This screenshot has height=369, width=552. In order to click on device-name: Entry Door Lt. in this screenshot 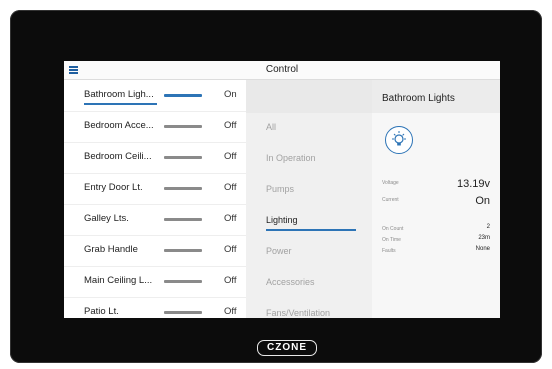, I will do `click(113, 187)`.